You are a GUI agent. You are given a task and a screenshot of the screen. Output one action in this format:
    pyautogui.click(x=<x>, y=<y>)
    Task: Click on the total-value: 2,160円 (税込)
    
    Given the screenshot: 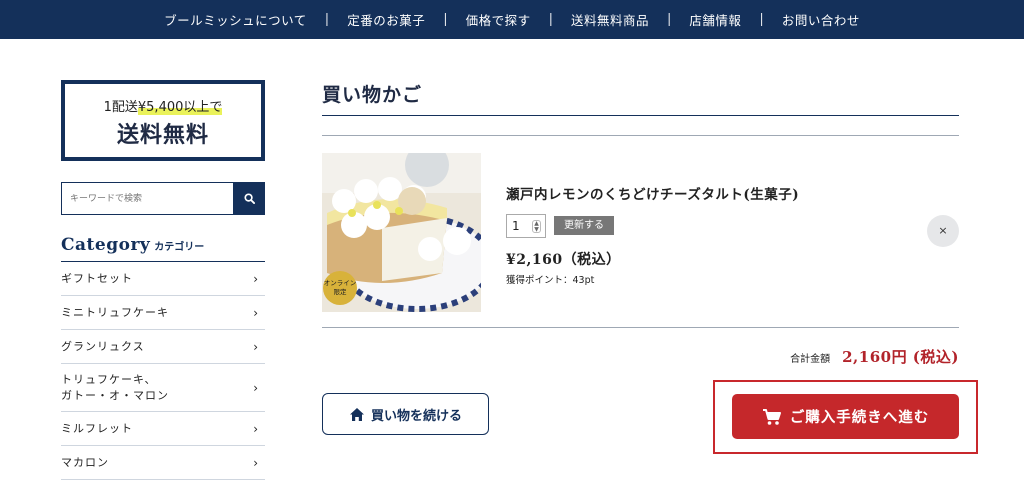 What is the action you would take?
    pyautogui.click(x=900, y=357)
    